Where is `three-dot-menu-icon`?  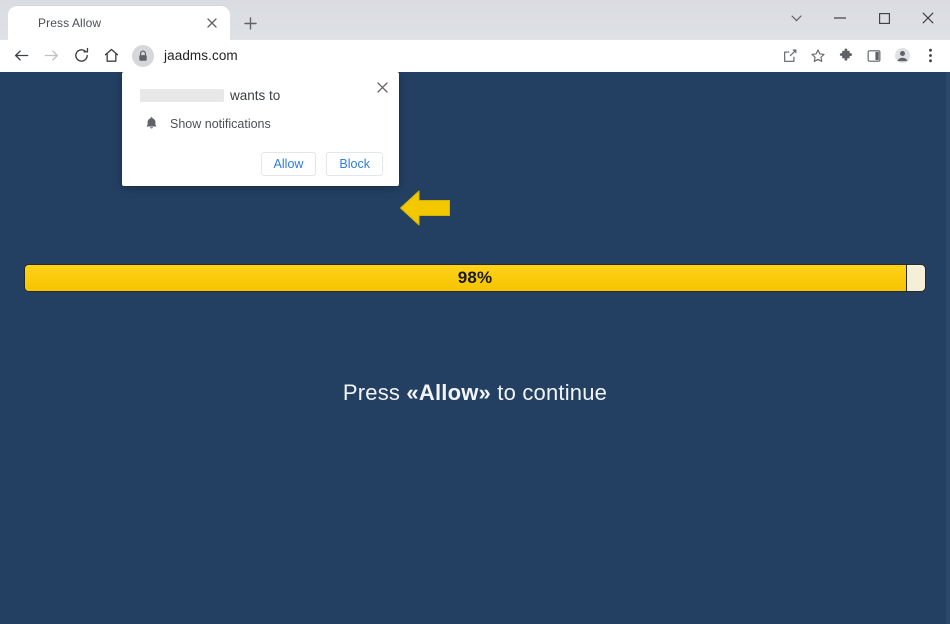
three-dot-menu-icon is located at coordinates (930, 56).